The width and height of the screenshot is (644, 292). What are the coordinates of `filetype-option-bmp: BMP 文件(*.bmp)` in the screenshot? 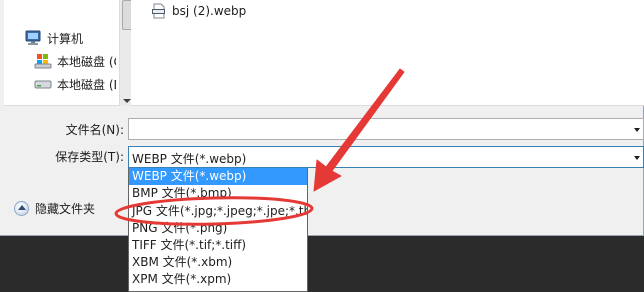 It's located at (218, 193).